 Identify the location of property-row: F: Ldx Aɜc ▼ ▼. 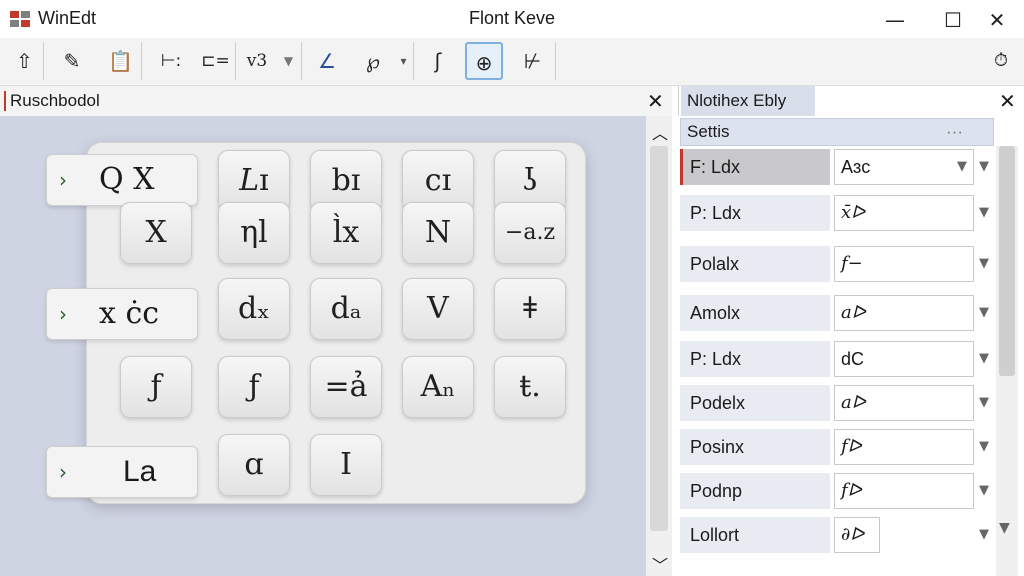
(837, 167).